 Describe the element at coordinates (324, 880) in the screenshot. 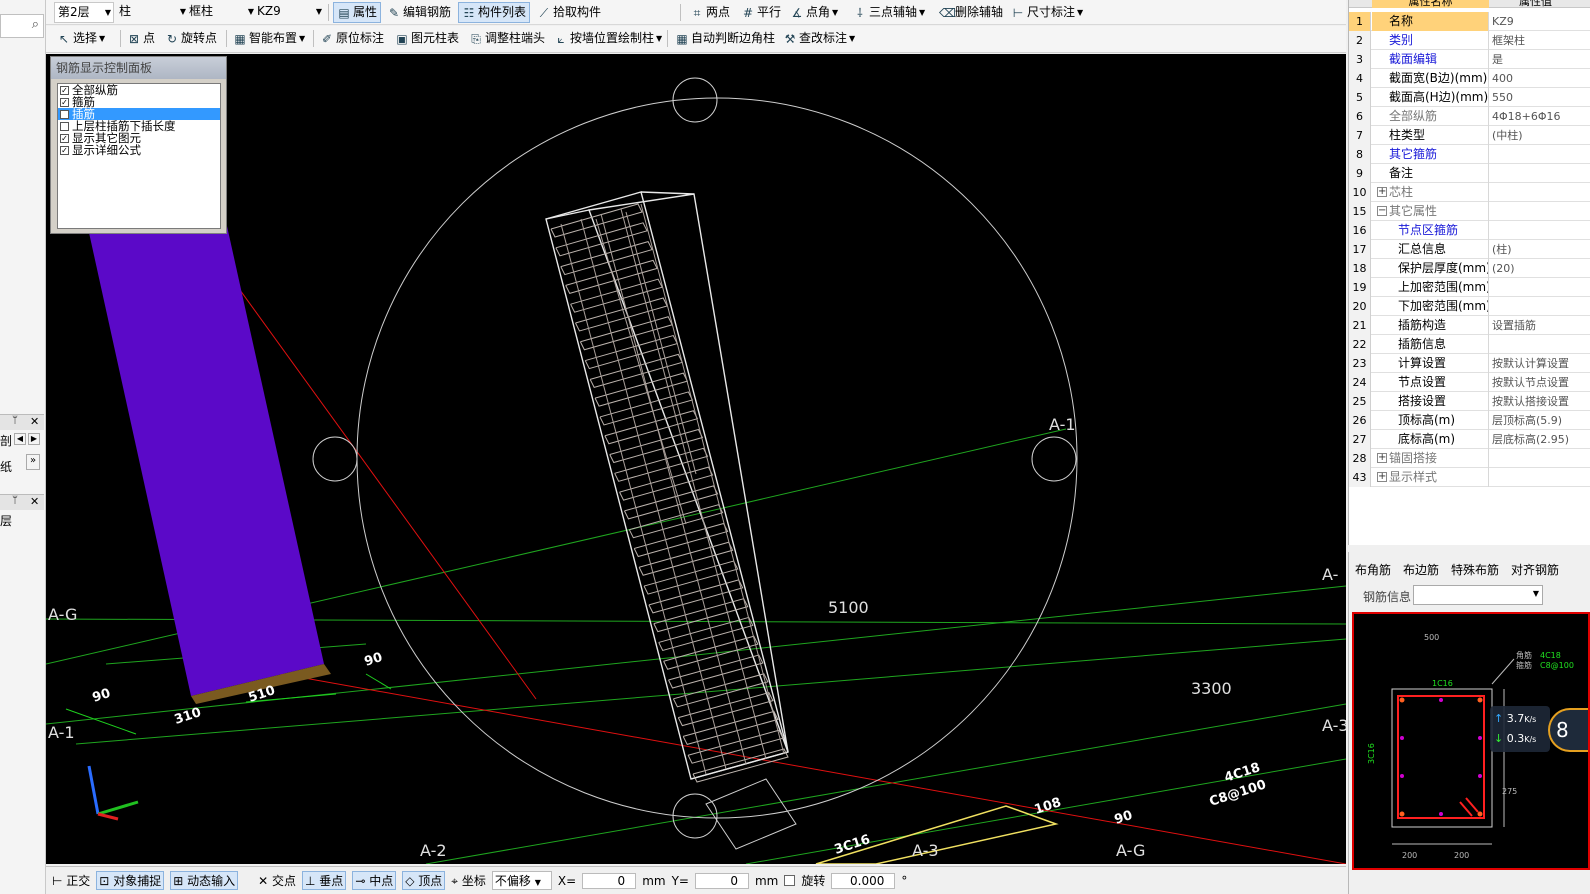

I see `perpendicular-toggle: ⊥ 垂点` at that location.